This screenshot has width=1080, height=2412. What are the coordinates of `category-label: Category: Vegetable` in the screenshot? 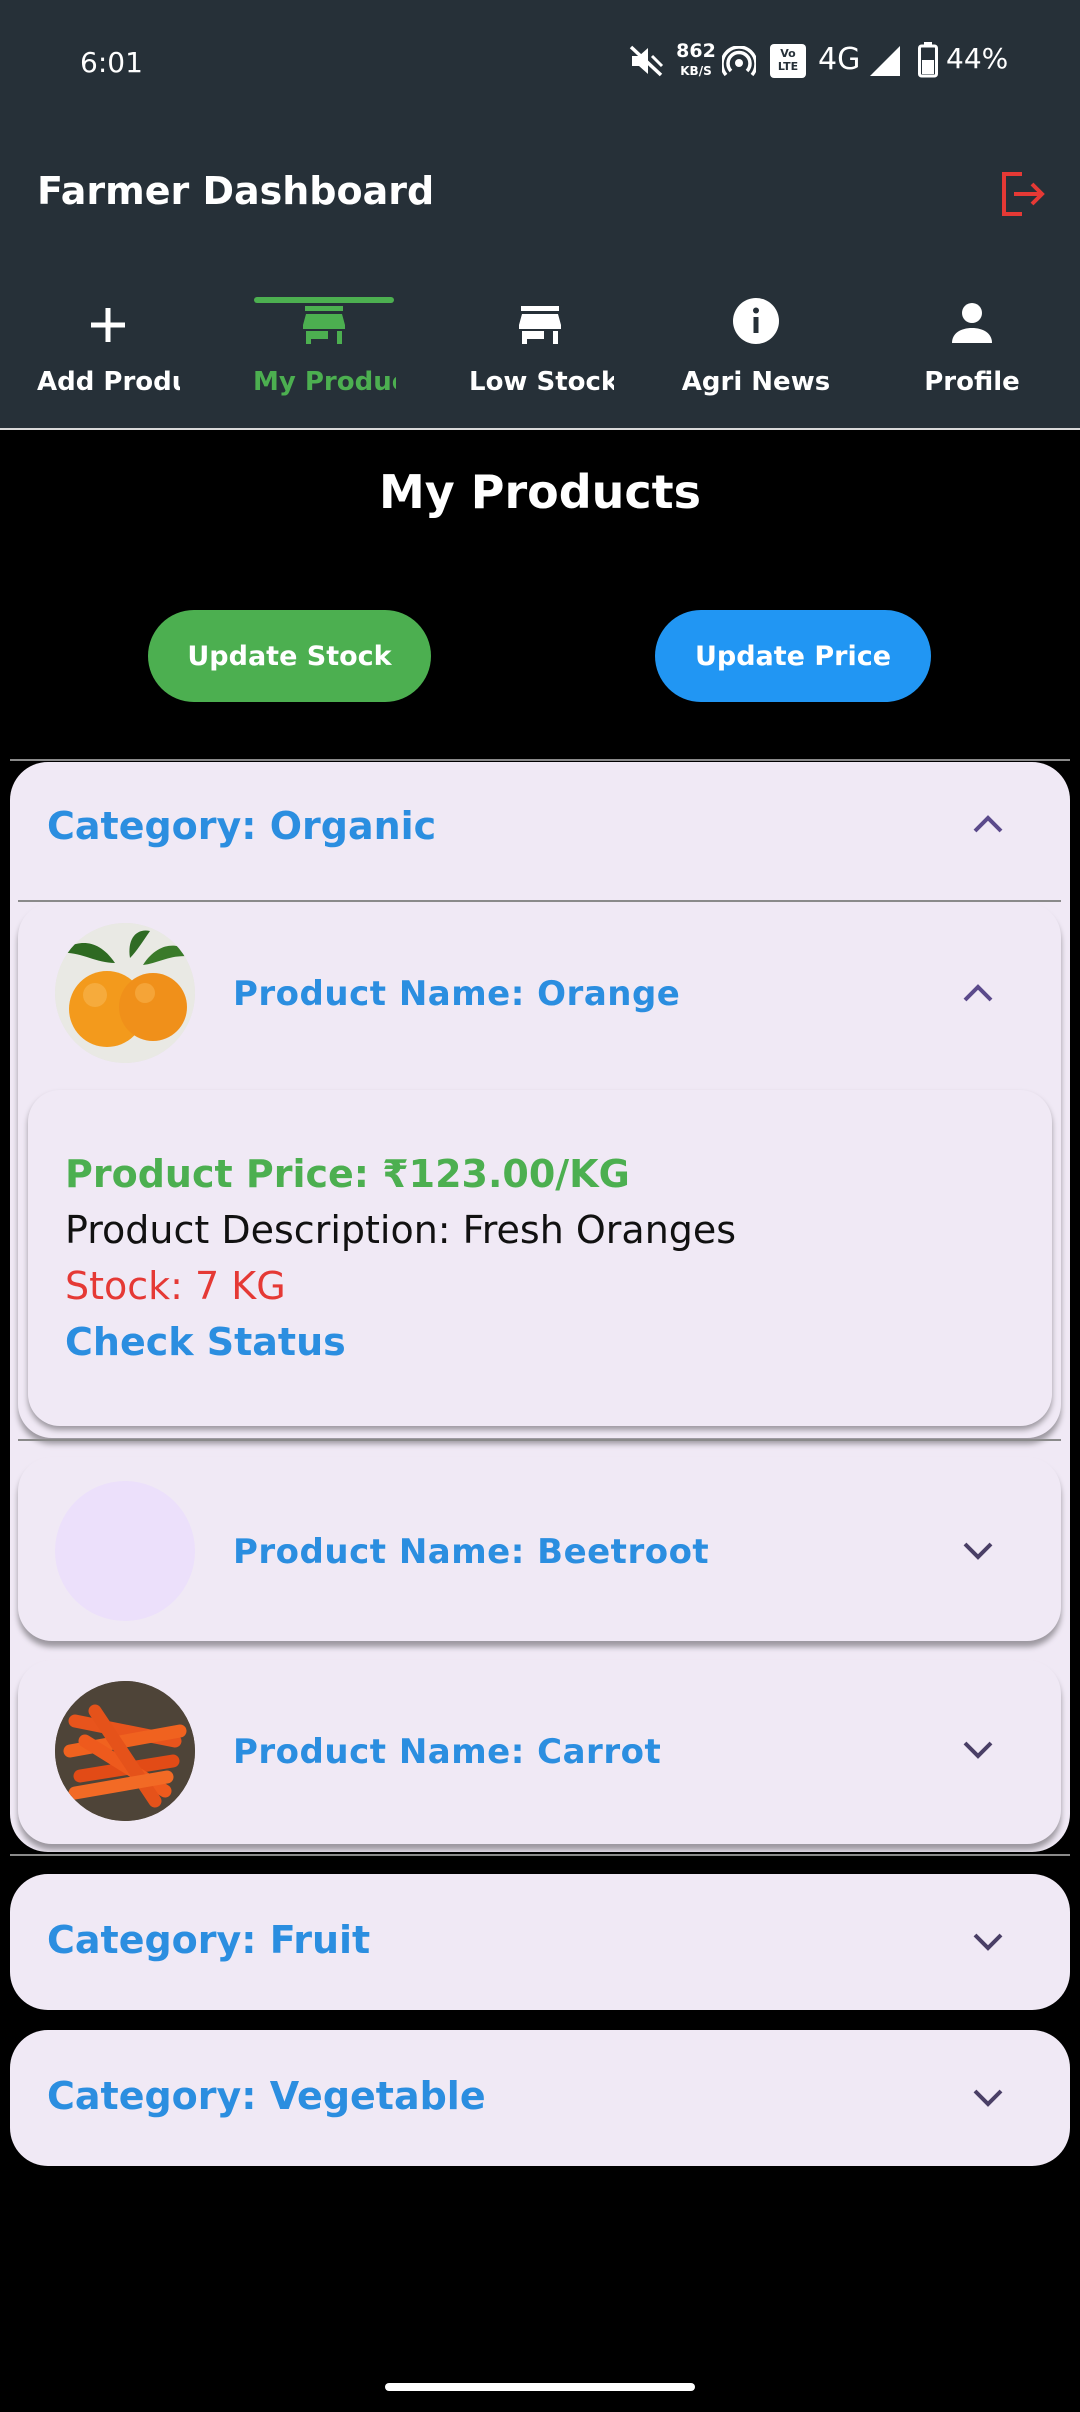 It's located at (266, 2096).